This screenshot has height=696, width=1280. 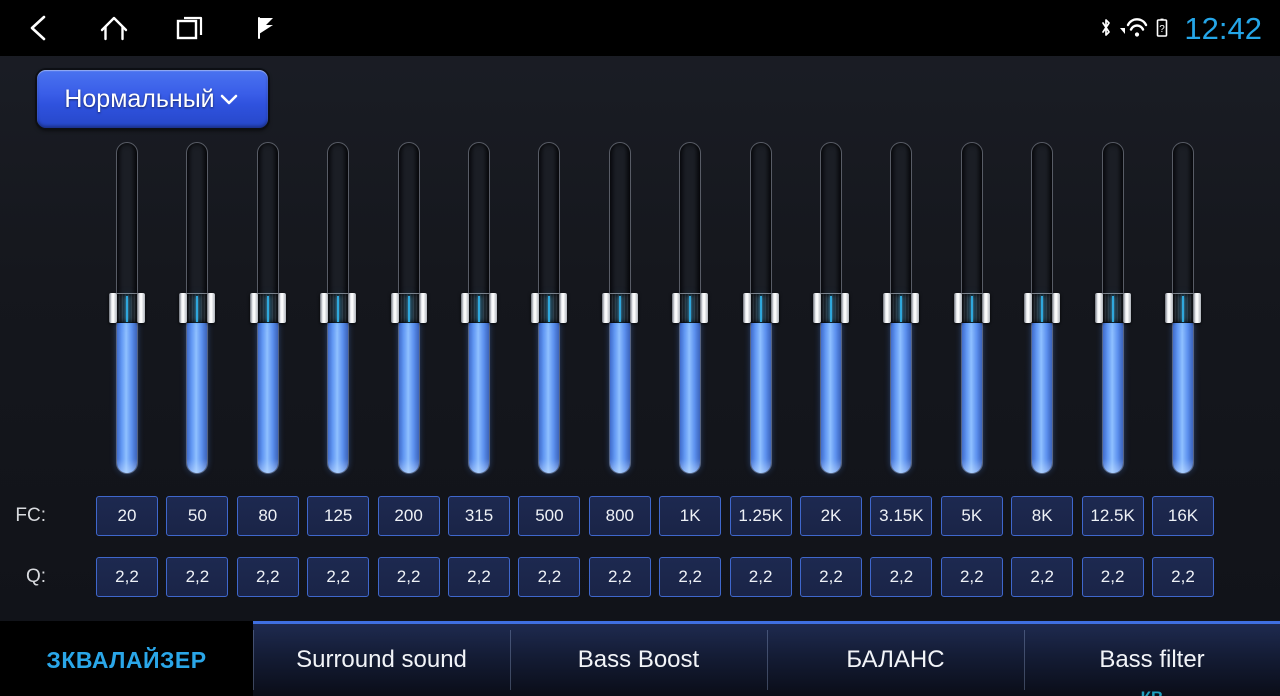 What do you see at coordinates (1152, 658) in the screenshot?
I see `tab-bass-filter: Bass filter КВ` at bounding box center [1152, 658].